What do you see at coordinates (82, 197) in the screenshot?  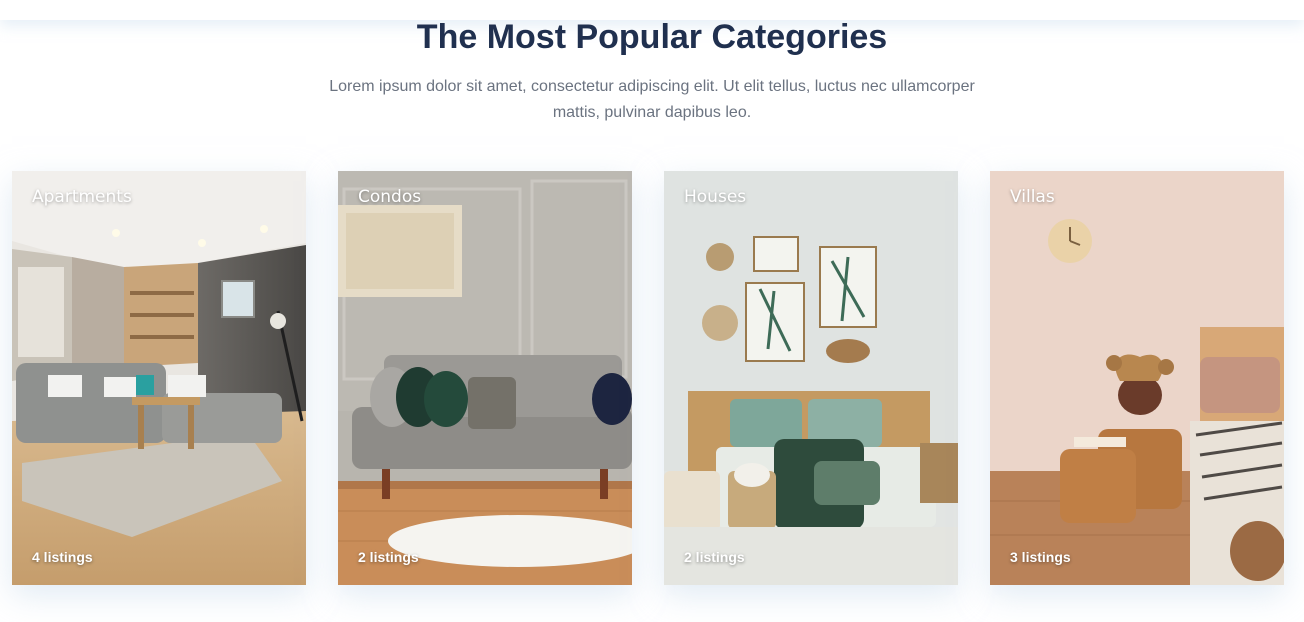 I see `category-label: Apartments` at bounding box center [82, 197].